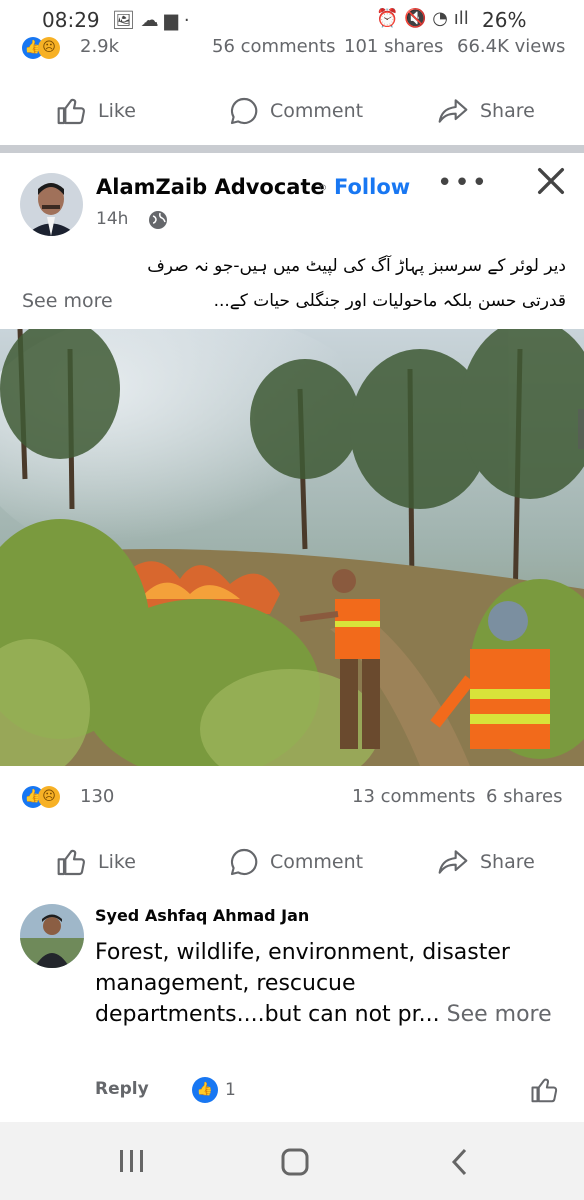 Image resolution: width=584 pixels, height=1200 pixels. I want to click on post-divider, so click(292, 149).